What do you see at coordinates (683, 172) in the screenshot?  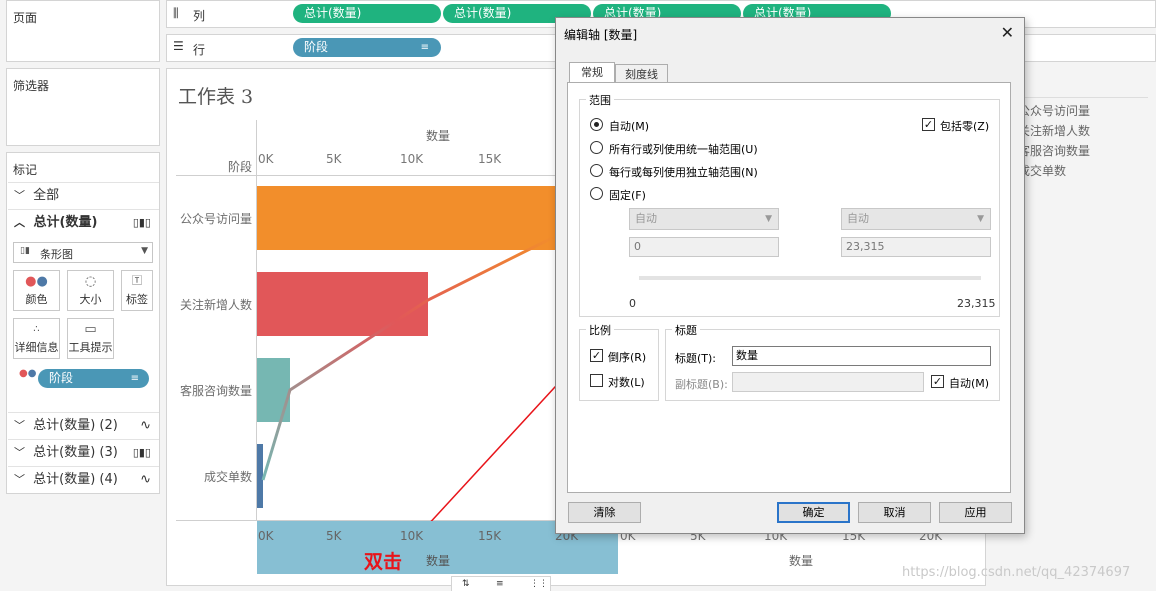 I see `range-independent-label: 每行或每列使用独立轴范围(N)` at bounding box center [683, 172].